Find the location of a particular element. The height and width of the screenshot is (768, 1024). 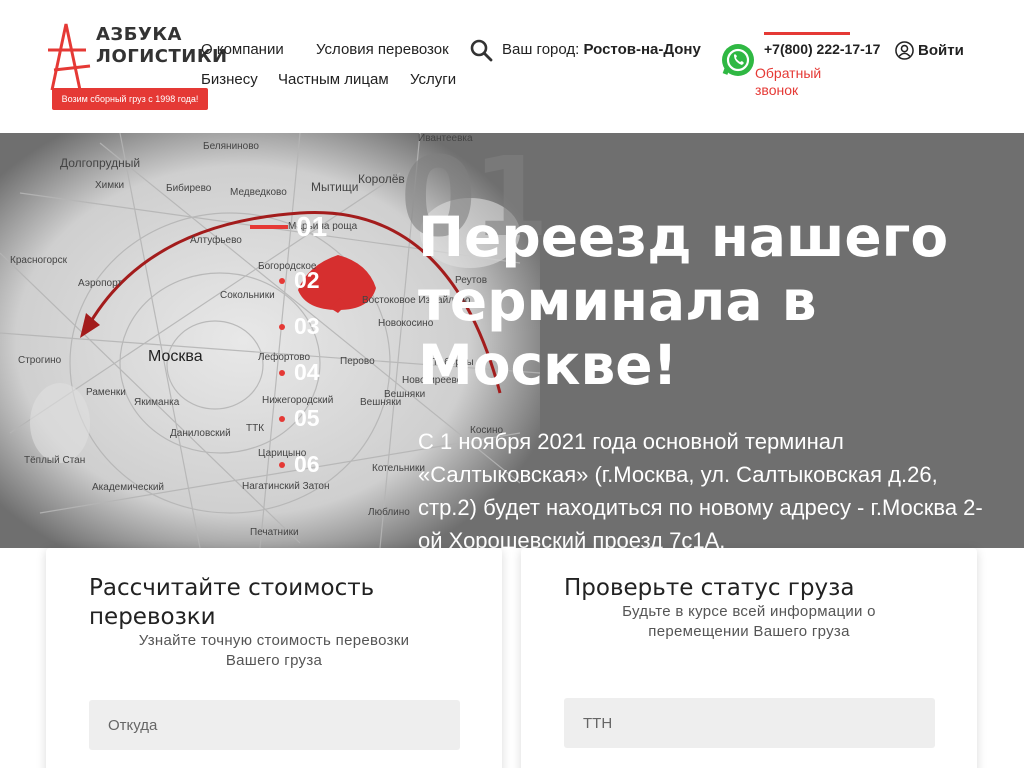

calc-card-title-line2: перевозки is located at coordinates (152, 617).